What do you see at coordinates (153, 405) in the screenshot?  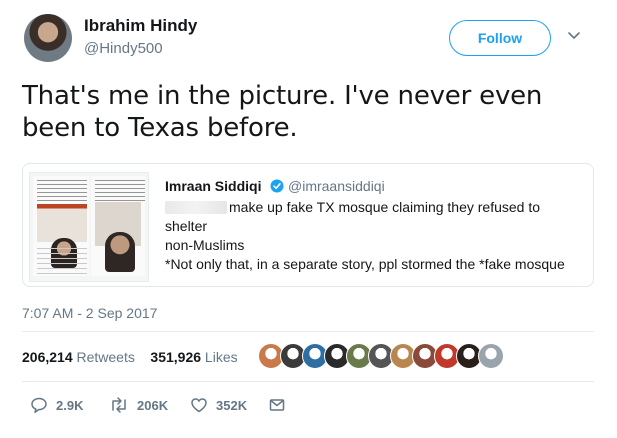 I see `retweet-count: 206K` at bounding box center [153, 405].